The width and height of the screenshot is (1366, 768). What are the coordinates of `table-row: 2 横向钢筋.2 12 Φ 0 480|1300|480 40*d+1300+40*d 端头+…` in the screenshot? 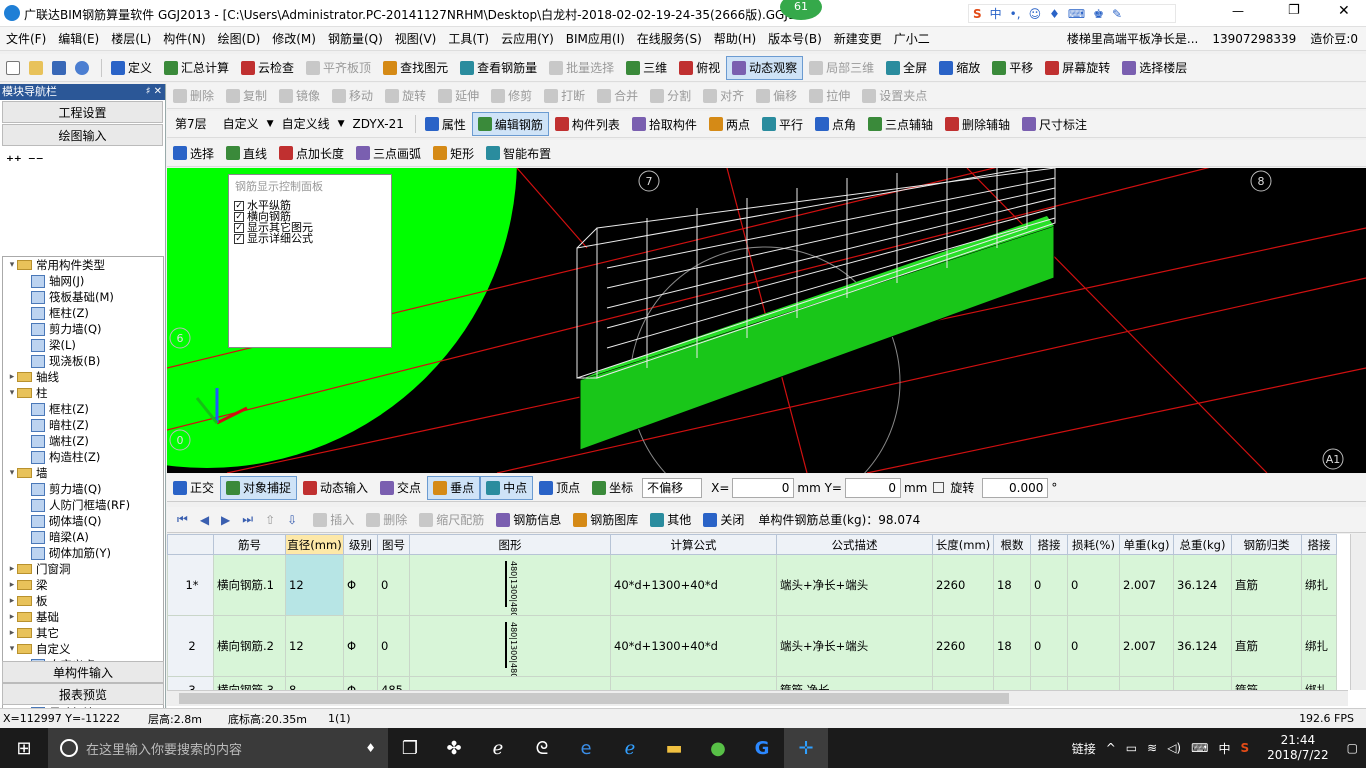 It's located at (752, 646).